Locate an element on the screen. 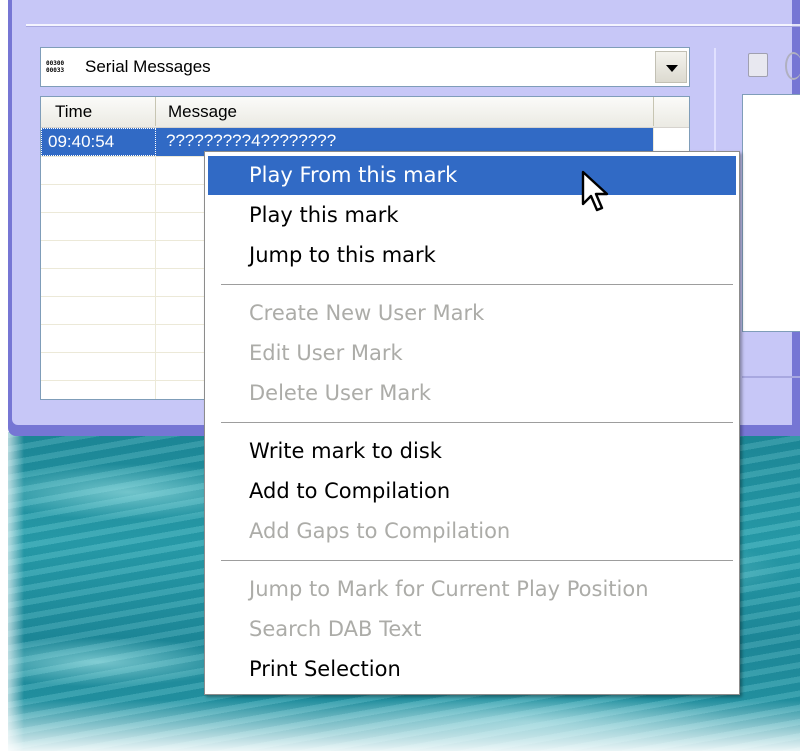  list-header: Time Message is located at coordinates (365, 112).